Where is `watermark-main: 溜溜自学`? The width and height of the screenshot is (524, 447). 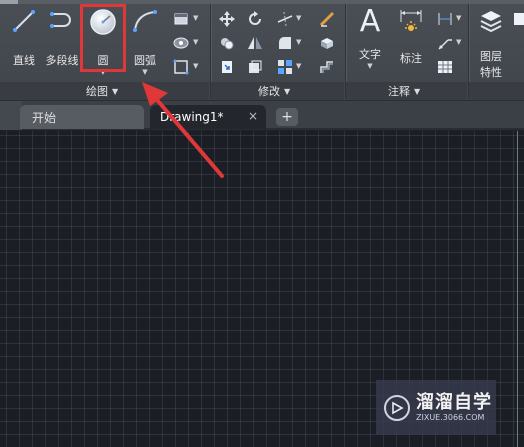 watermark-main: 溜溜自学 is located at coordinates (454, 402).